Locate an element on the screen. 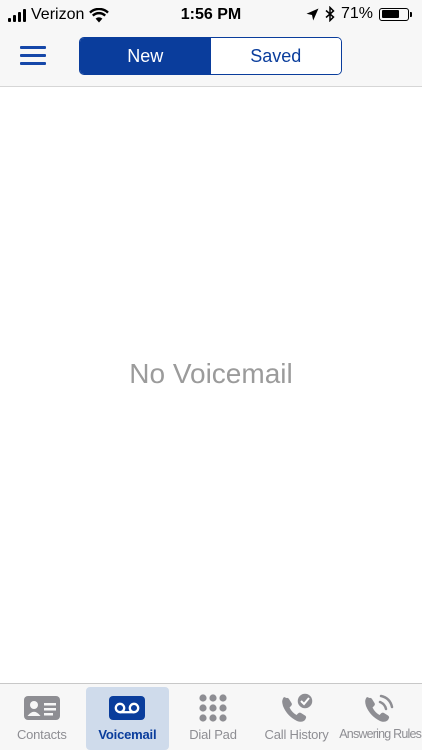 Image resolution: width=422 pixels, height=750 pixels. battery-fill is located at coordinates (390, 14).